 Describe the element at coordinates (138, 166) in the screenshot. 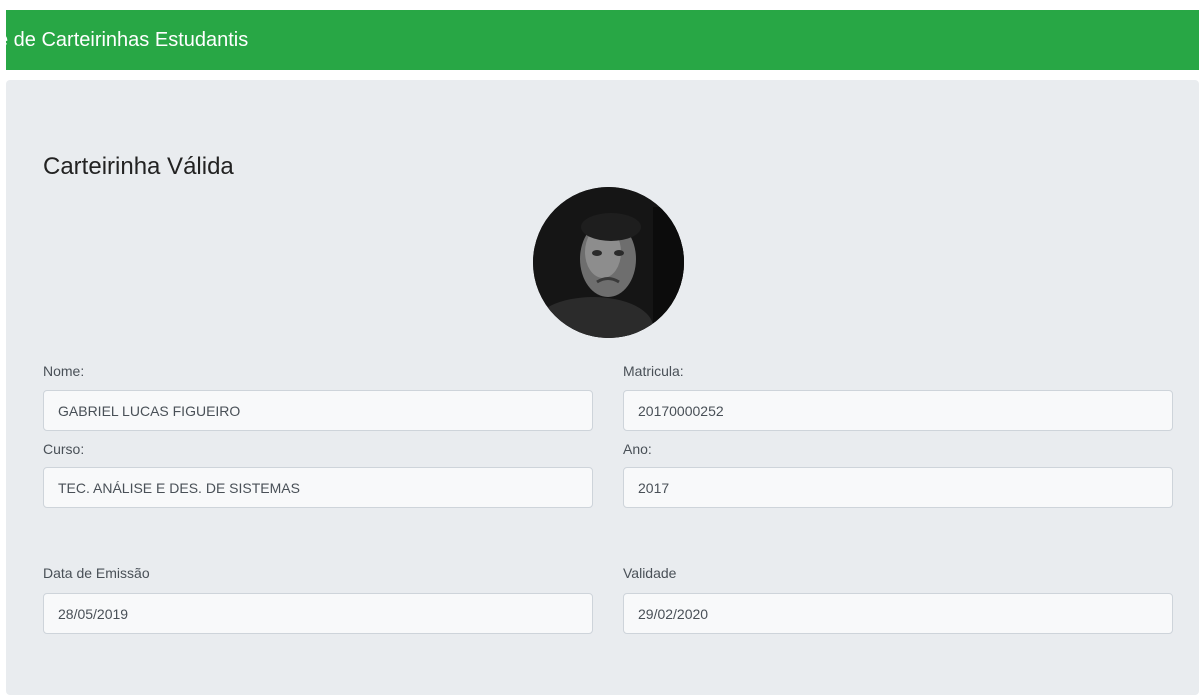

I see `card-title: Carteirinha Válida` at that location.